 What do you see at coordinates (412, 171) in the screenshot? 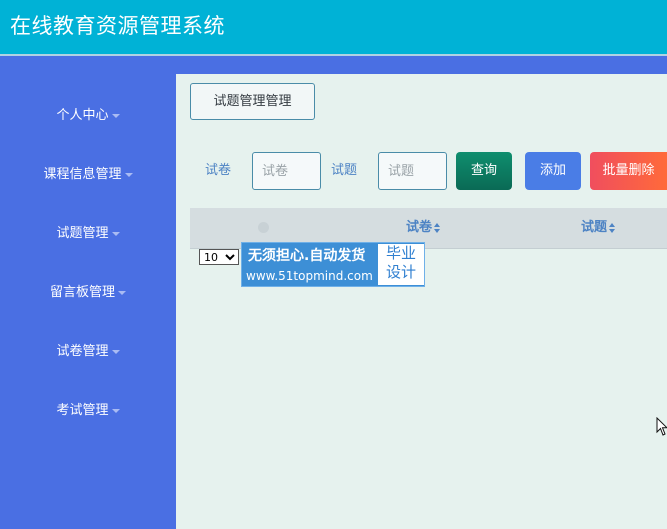
I see `question-search-input` at bounding box center [412, 171].